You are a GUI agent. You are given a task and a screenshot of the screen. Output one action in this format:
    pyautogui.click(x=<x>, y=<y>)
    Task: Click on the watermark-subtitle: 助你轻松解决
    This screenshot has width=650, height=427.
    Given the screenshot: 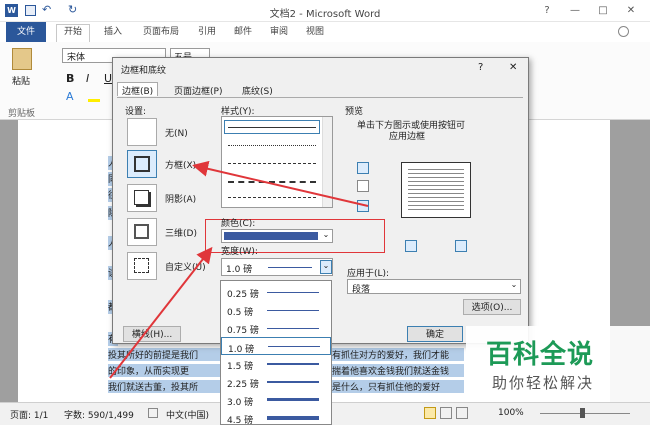 What is the action you would take?
    pyautogui.click(x=543, y=383)
    